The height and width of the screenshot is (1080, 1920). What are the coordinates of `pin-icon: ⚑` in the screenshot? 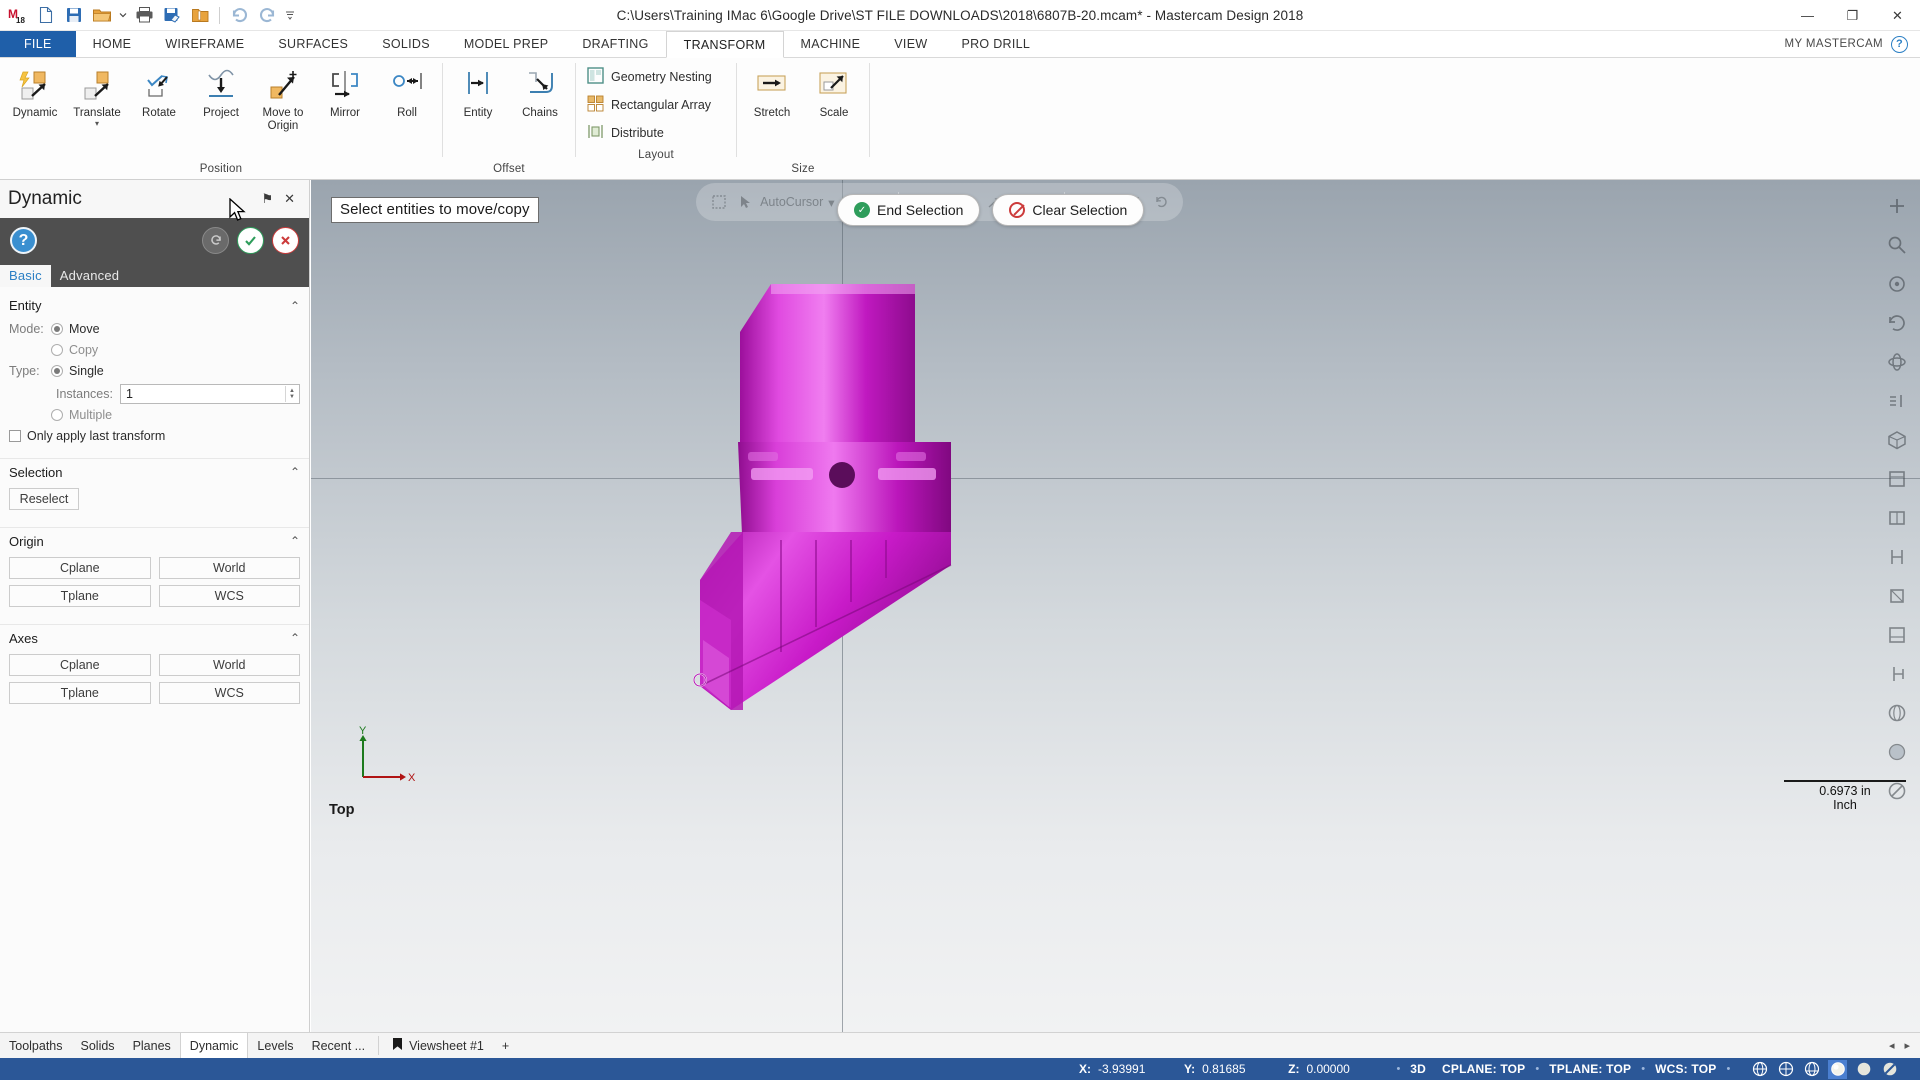 It's located at (267, 199).